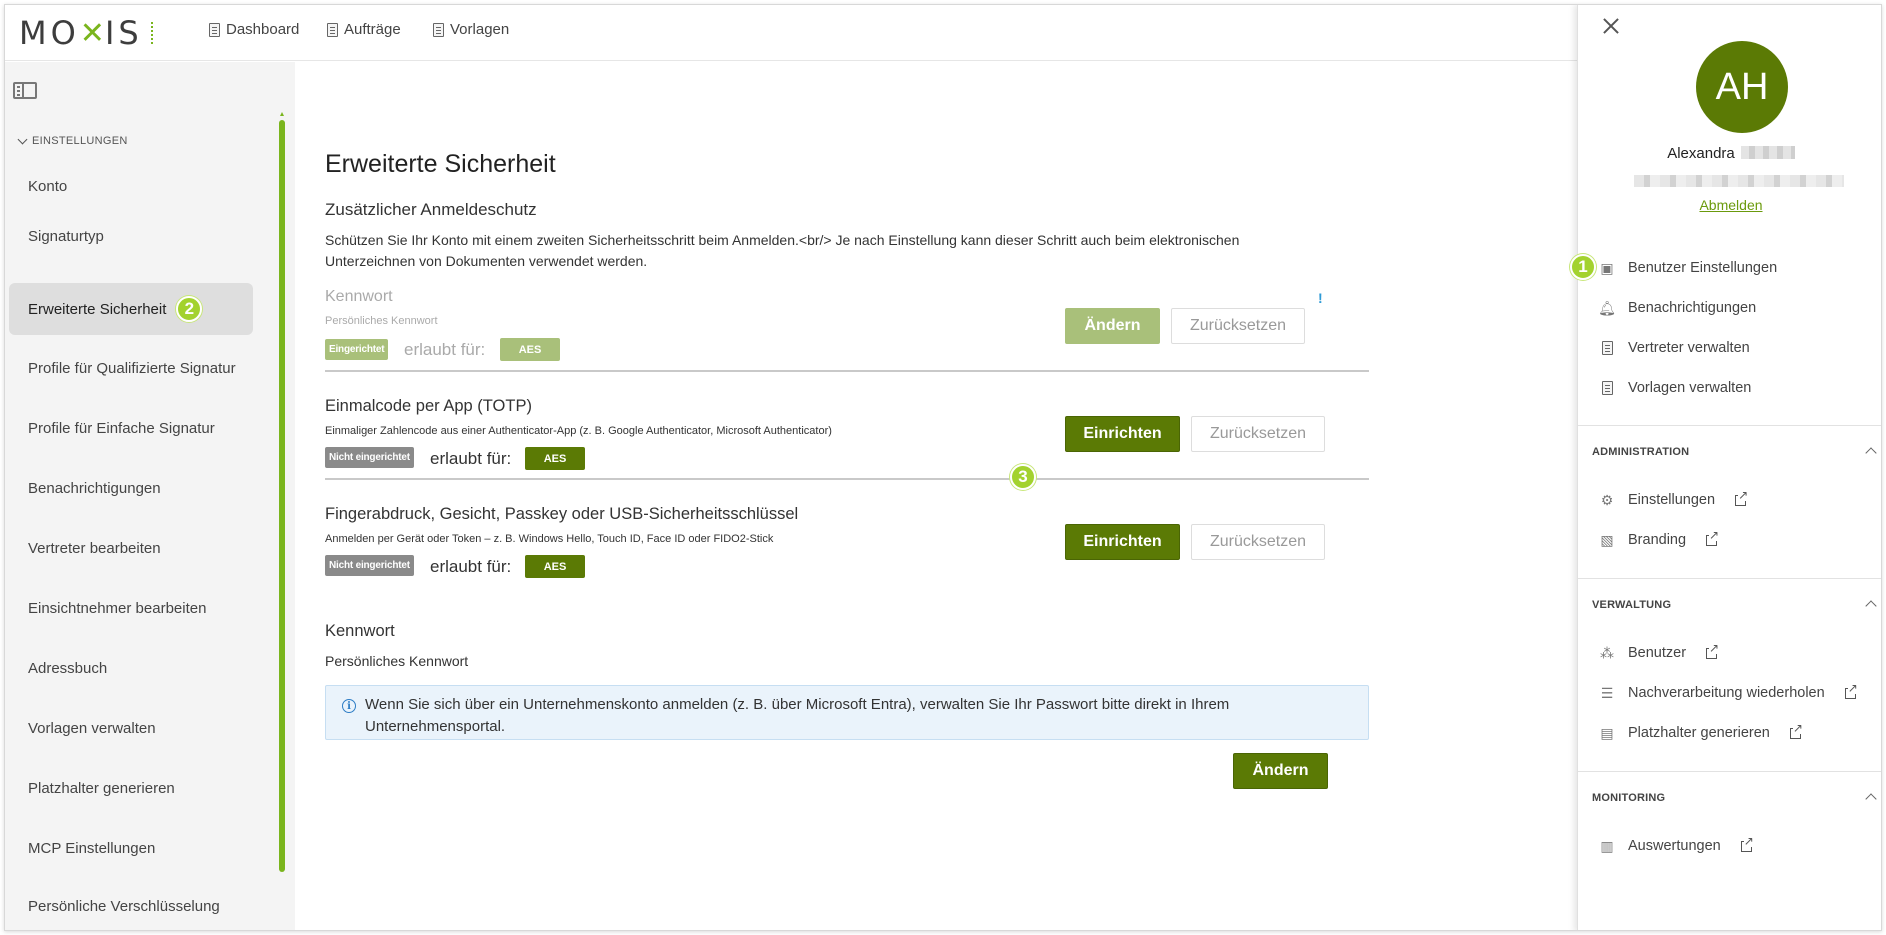 The height and width of the screenshot is (935, 1886). I want to click on user-name: Alexandra, so click(1729, 153).